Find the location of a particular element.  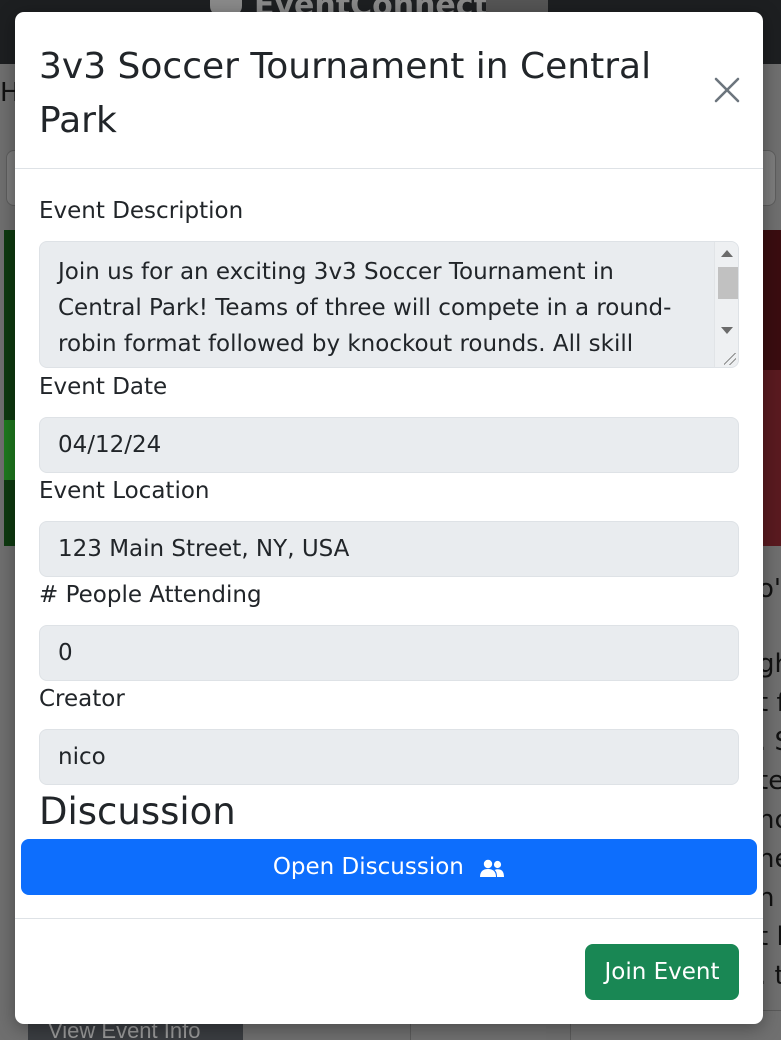

modal-footer: Join Event is located at coordinates (389, 971).